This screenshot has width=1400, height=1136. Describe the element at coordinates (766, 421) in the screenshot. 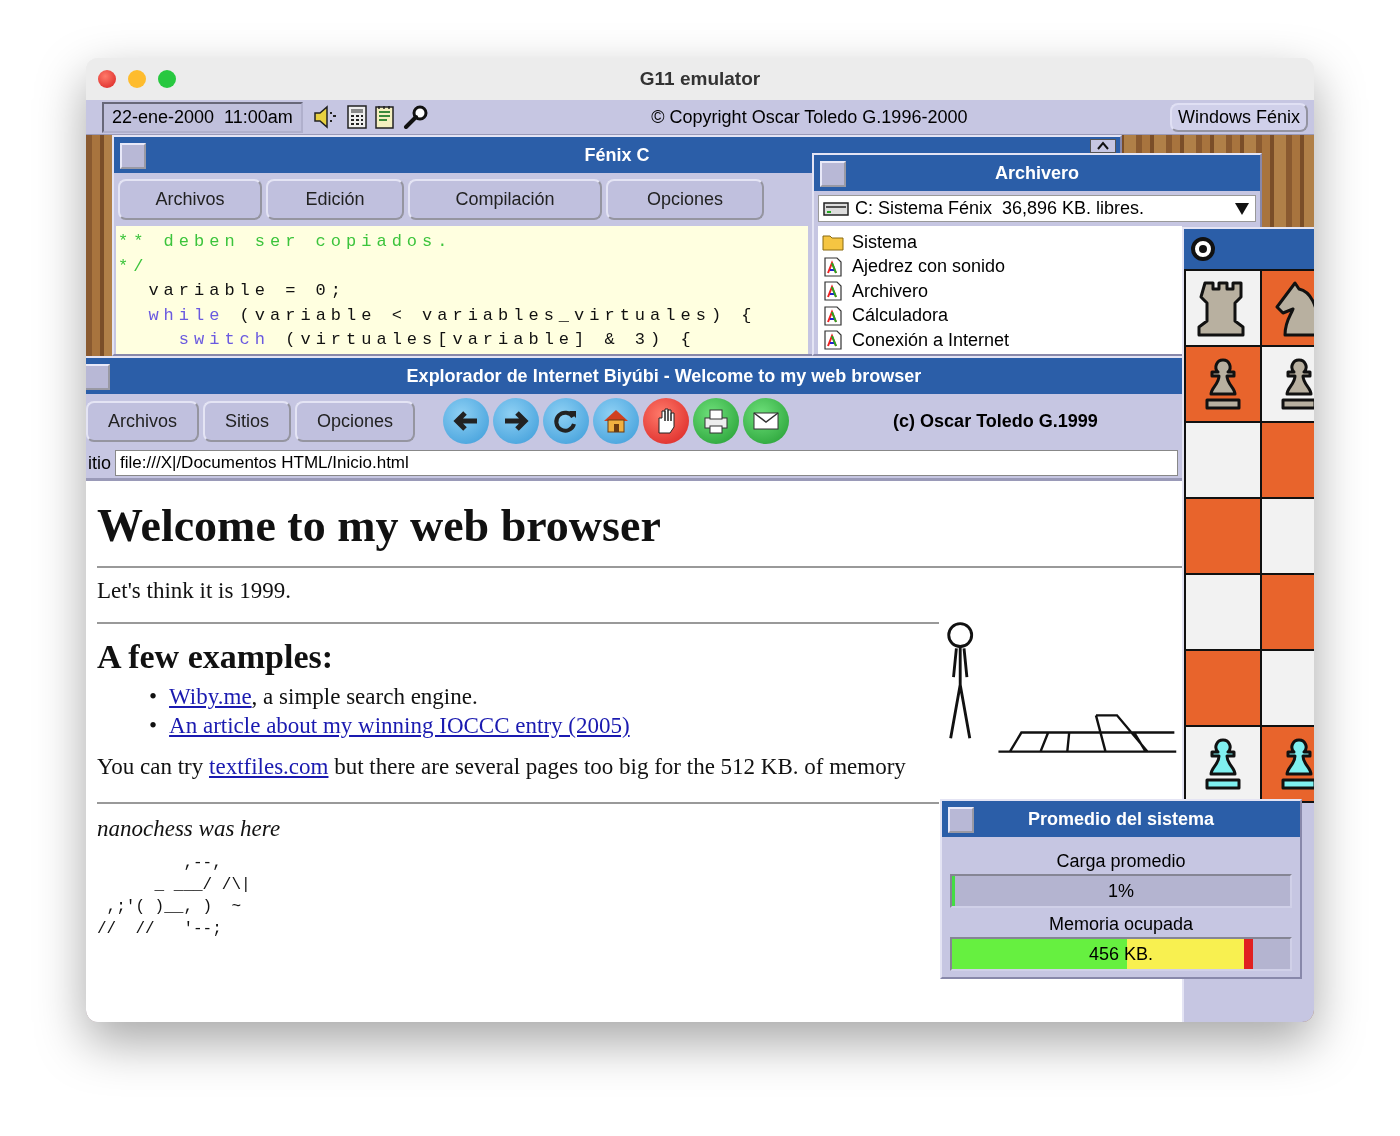

I see `mail-button` at that location.